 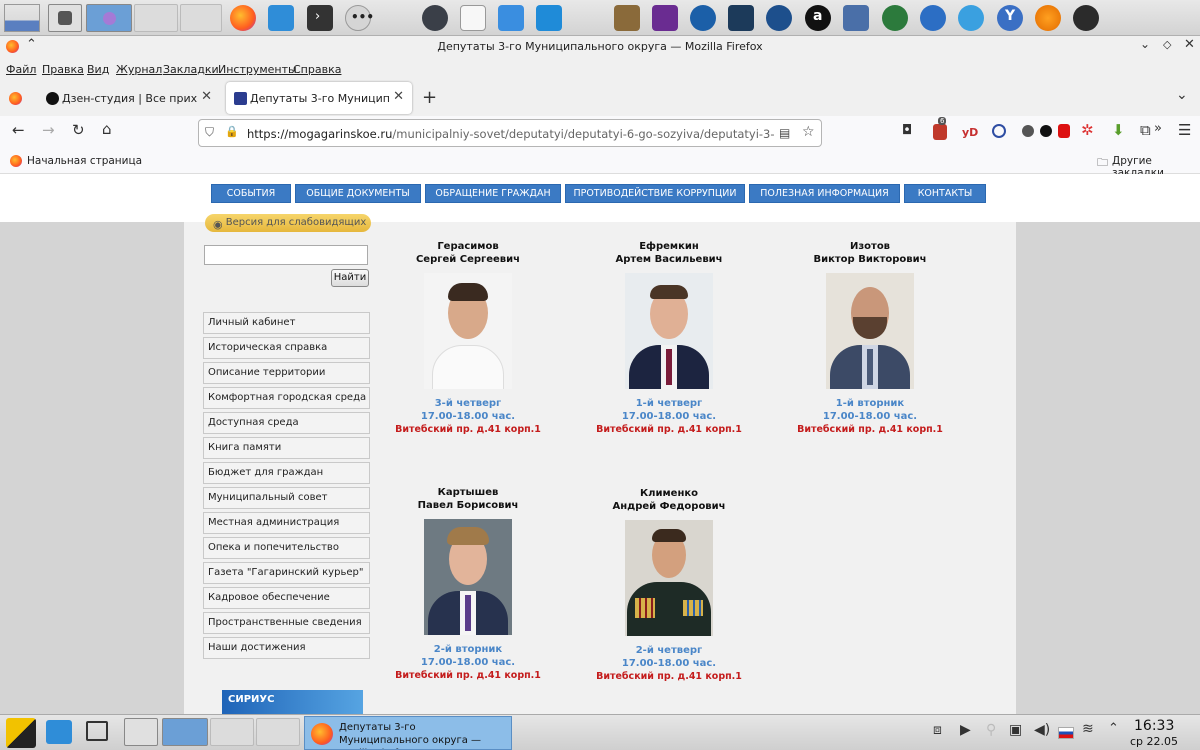 I want to click on tray-volume-icon: ◀), so click(x=1042, y=730).